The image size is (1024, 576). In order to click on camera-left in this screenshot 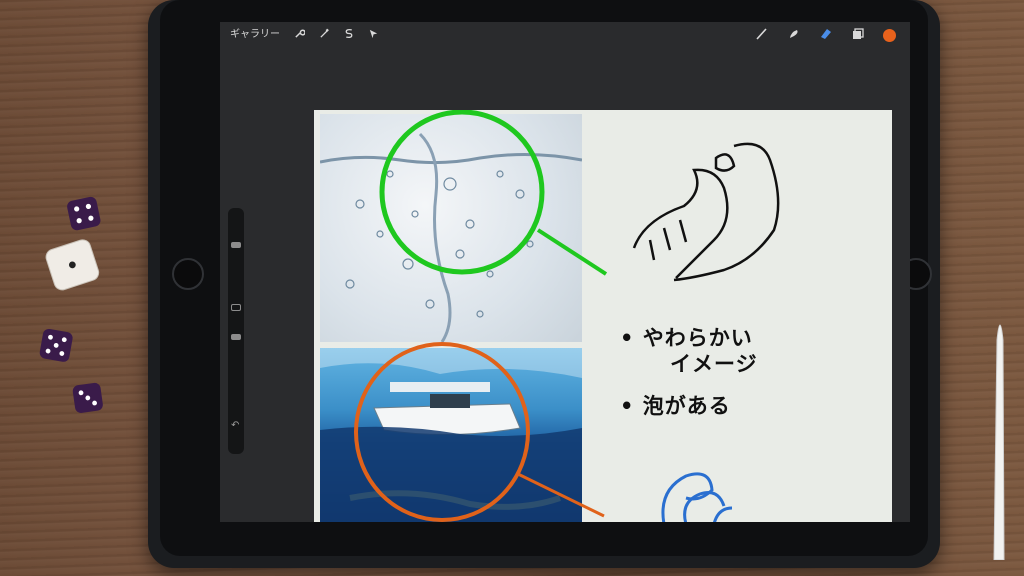, I will do `click(188, 274)`.